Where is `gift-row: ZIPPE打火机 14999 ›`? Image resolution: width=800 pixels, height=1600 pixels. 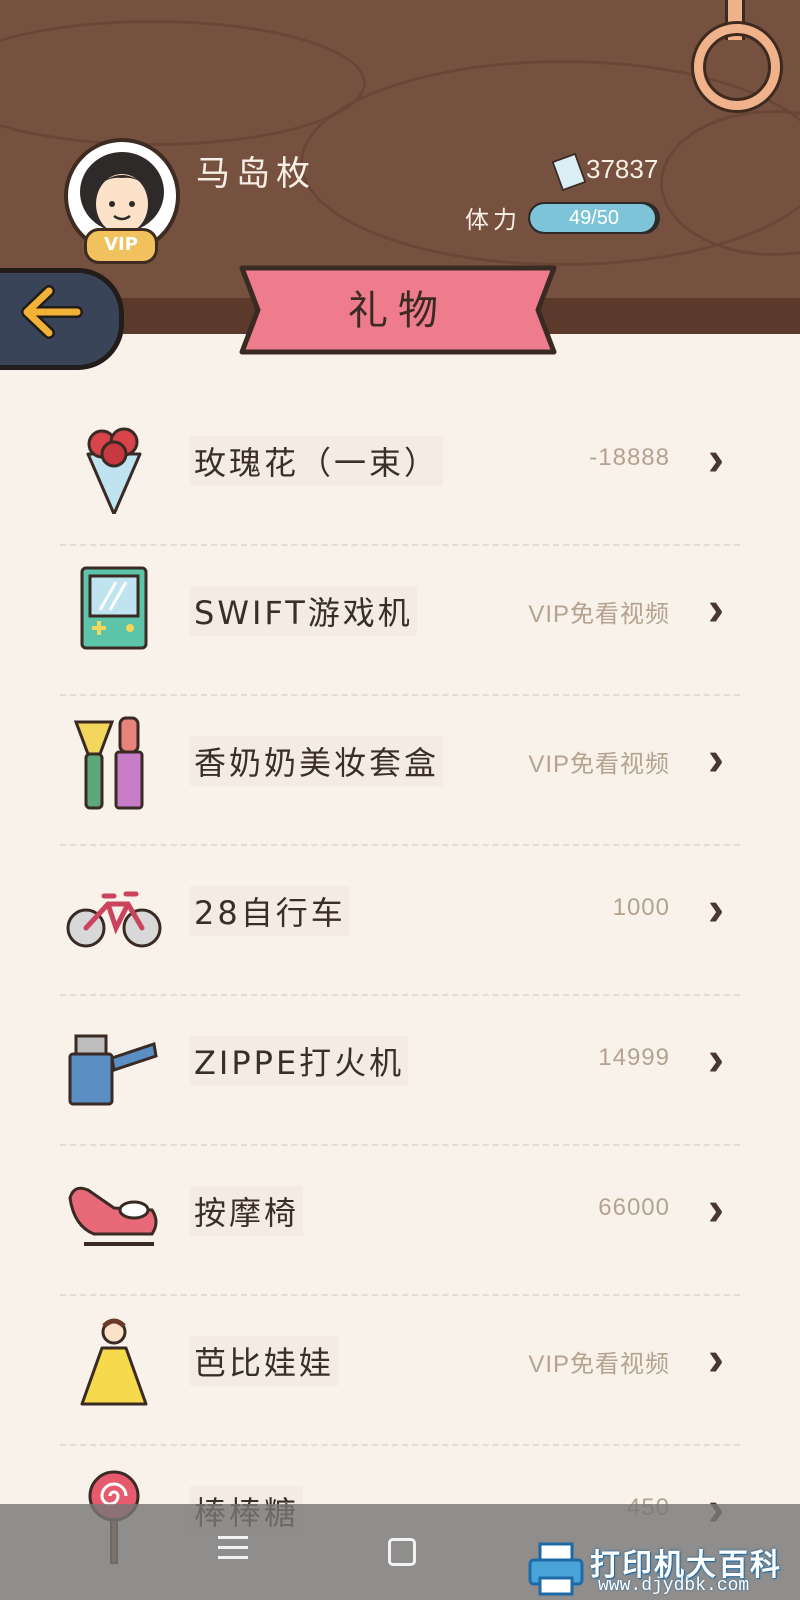 gift-row: ZIPPE打火机 14999 › is located at coordinates (400, 1072).